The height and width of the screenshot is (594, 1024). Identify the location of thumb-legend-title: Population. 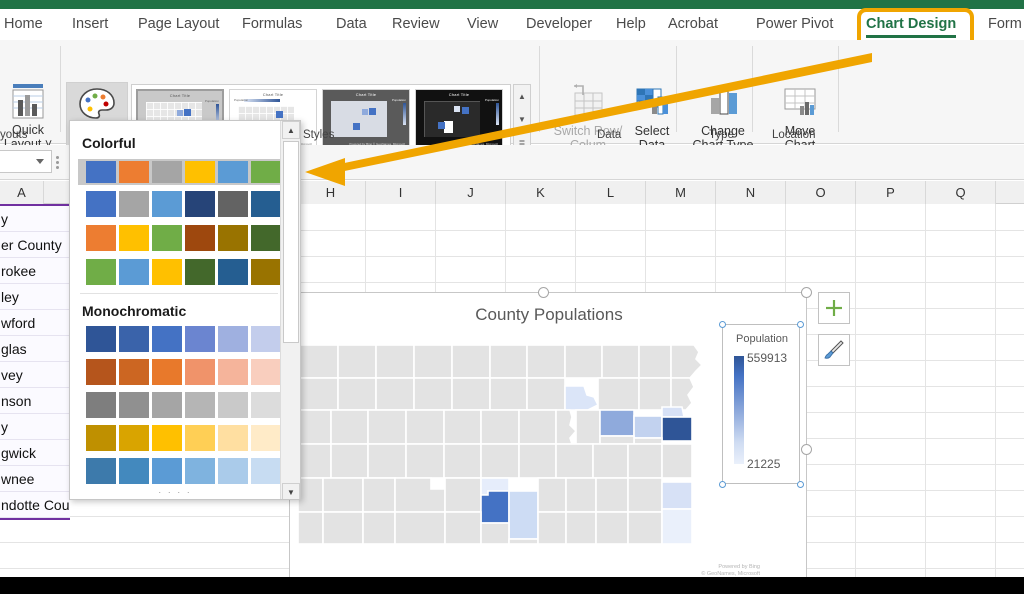
(398, 100).